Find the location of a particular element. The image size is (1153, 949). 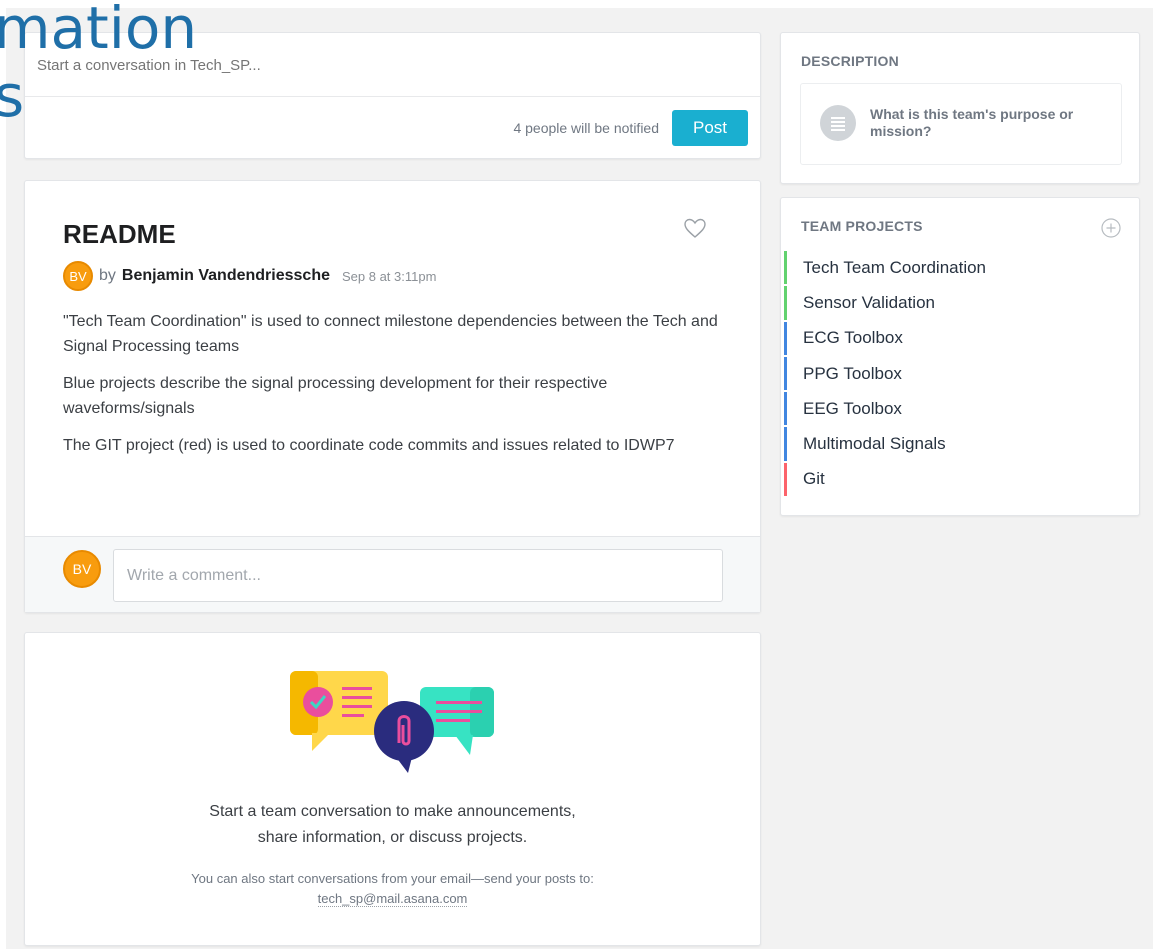

author-name: Benjamin Vandendriessche is located at coordinates (226, 276).